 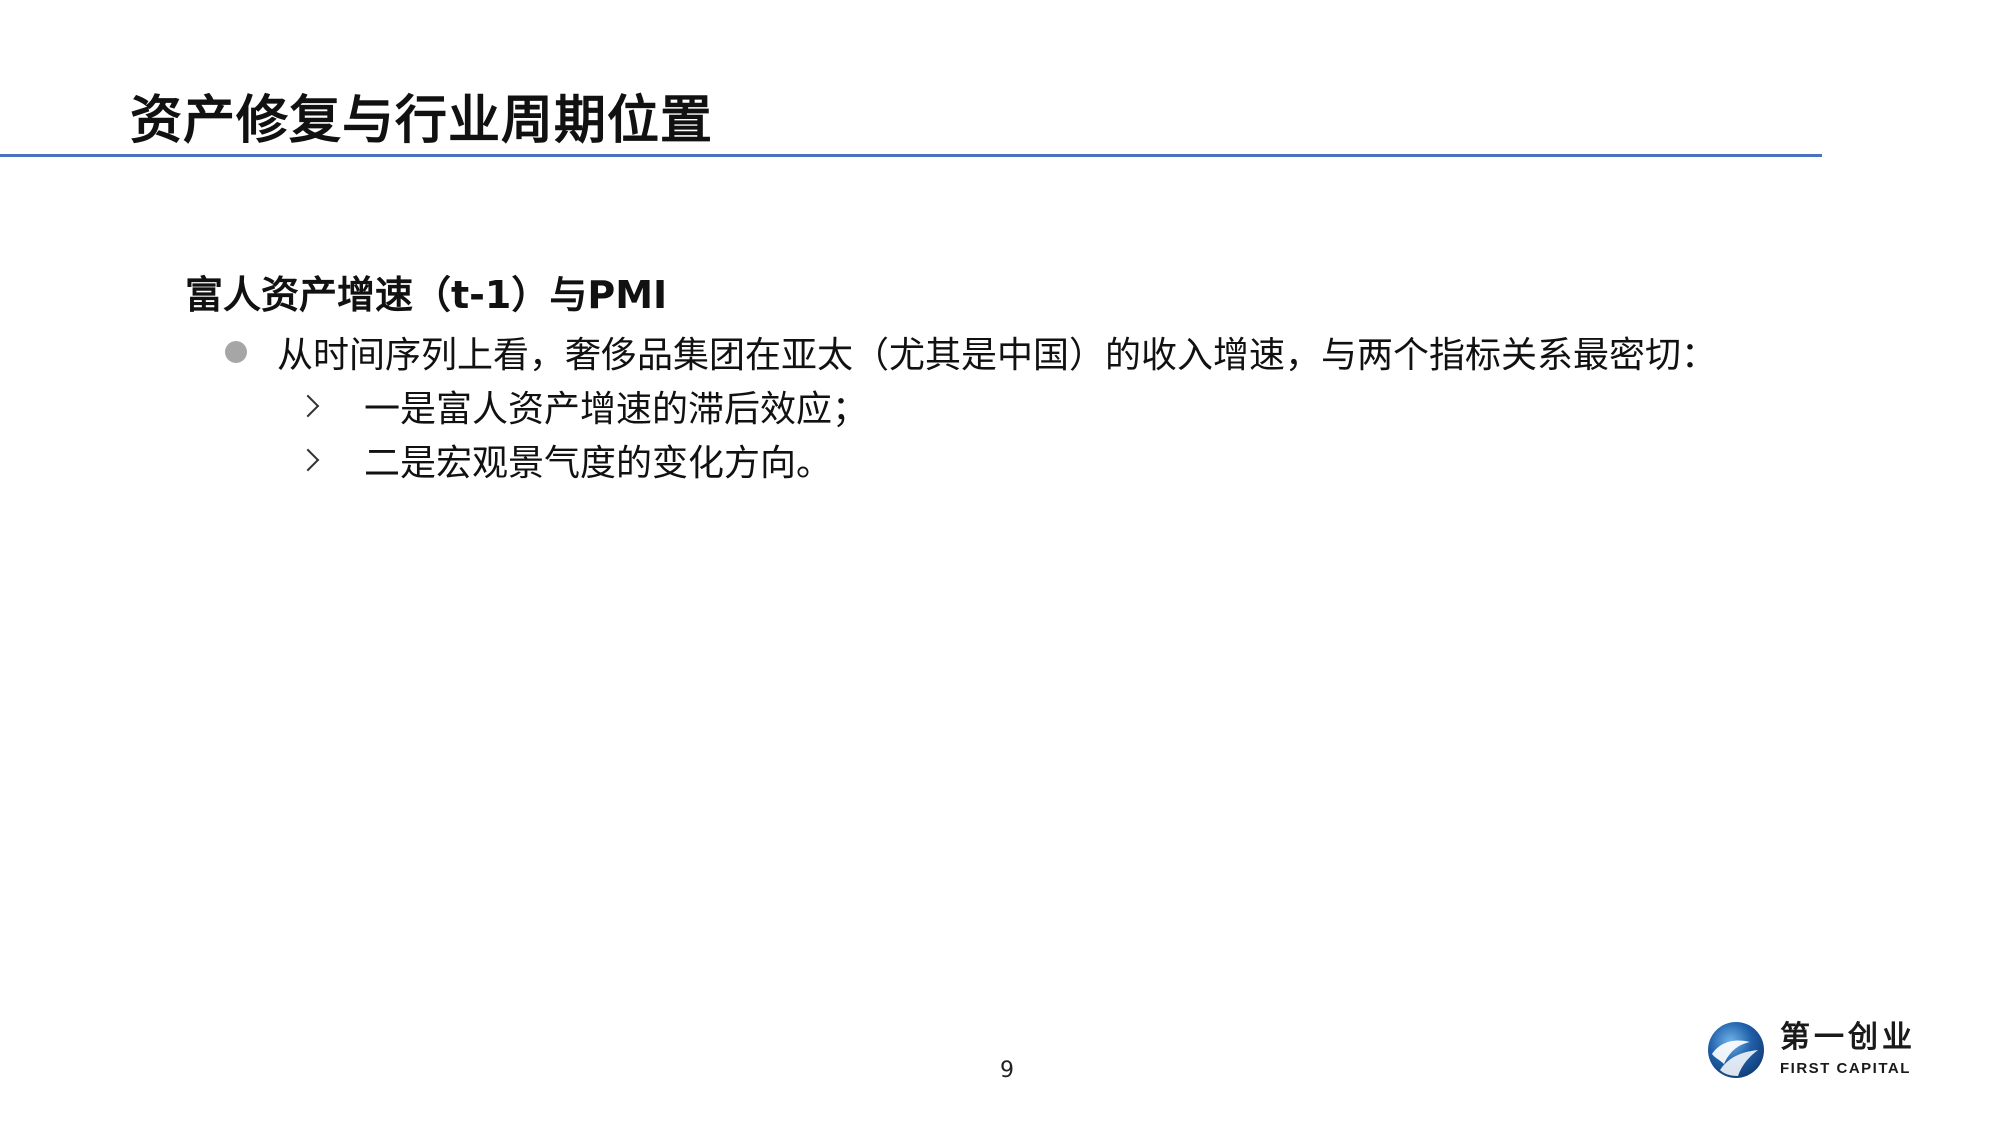 What do you see at coordinates (426, 295) in the screenshot?
I see `section-heading: 富人资产增速（t-1）与PMI` at bounding box center [426, 295].